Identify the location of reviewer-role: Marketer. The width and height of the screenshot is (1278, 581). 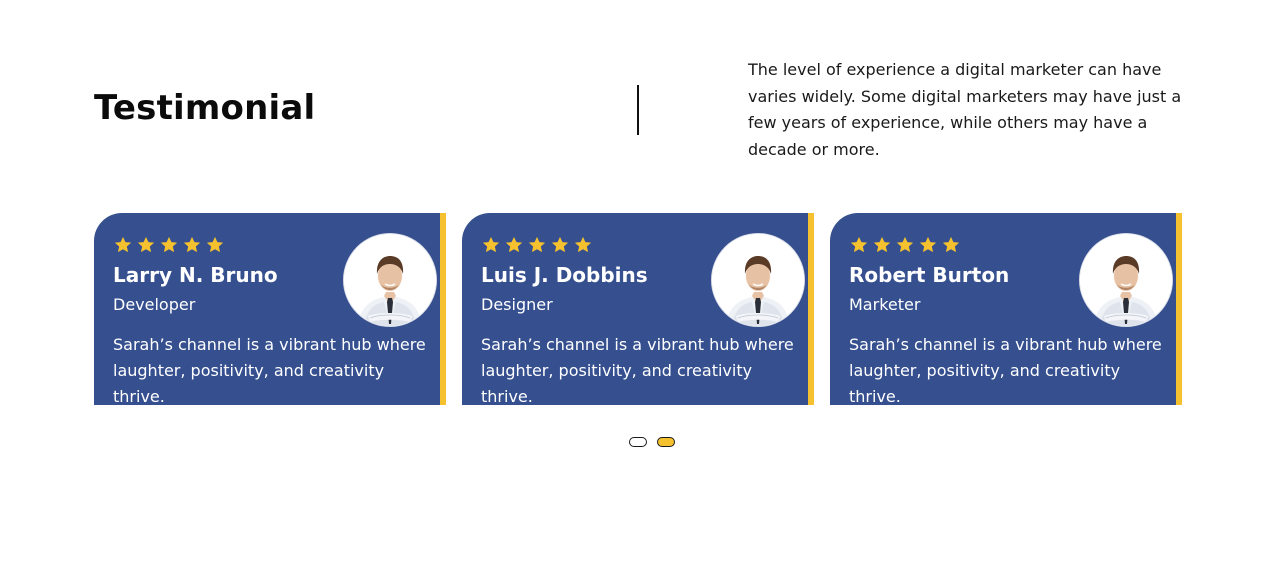
(885, 304).